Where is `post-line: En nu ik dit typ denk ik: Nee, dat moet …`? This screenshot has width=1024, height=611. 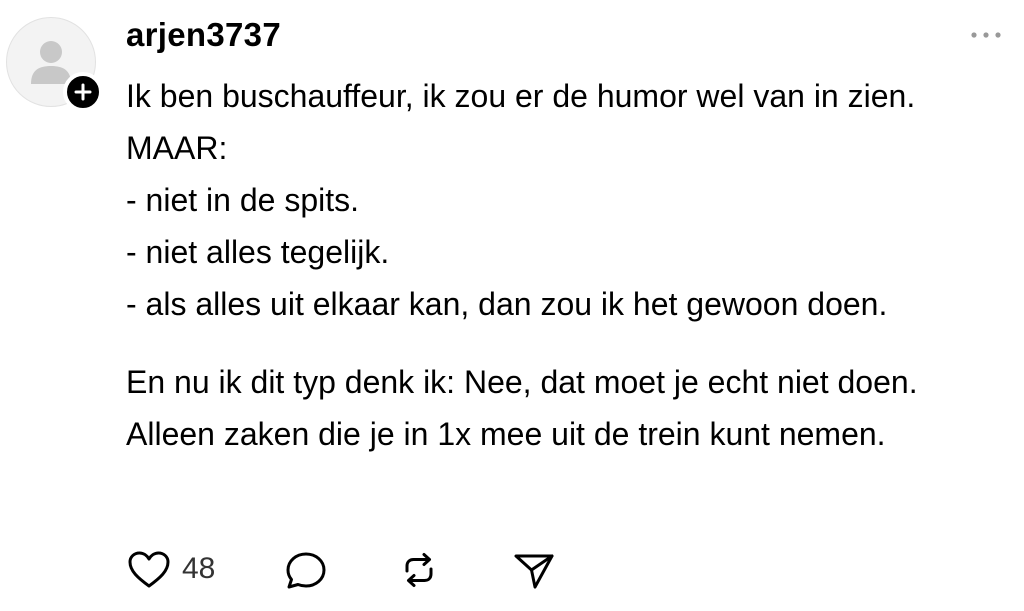 post-line: En nu ik dit typ denk ik: Nee, dat moet … is located at coordinates (522, 382).